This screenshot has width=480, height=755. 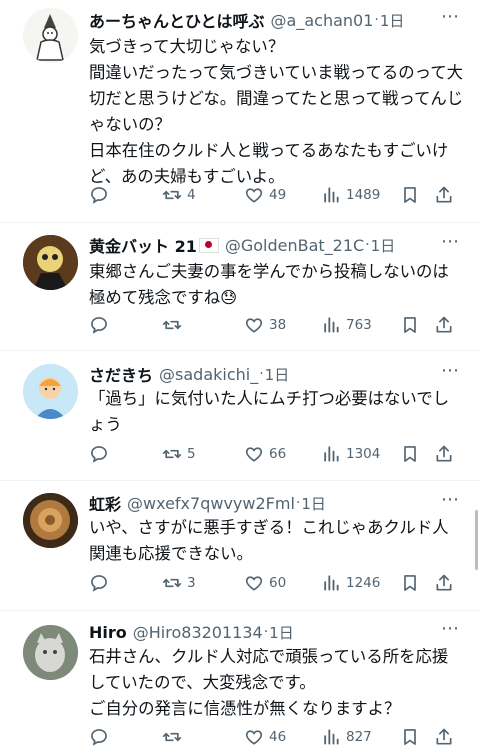 I want to click on user-handle: @Hiro83201134, so click(x=198, y=632).